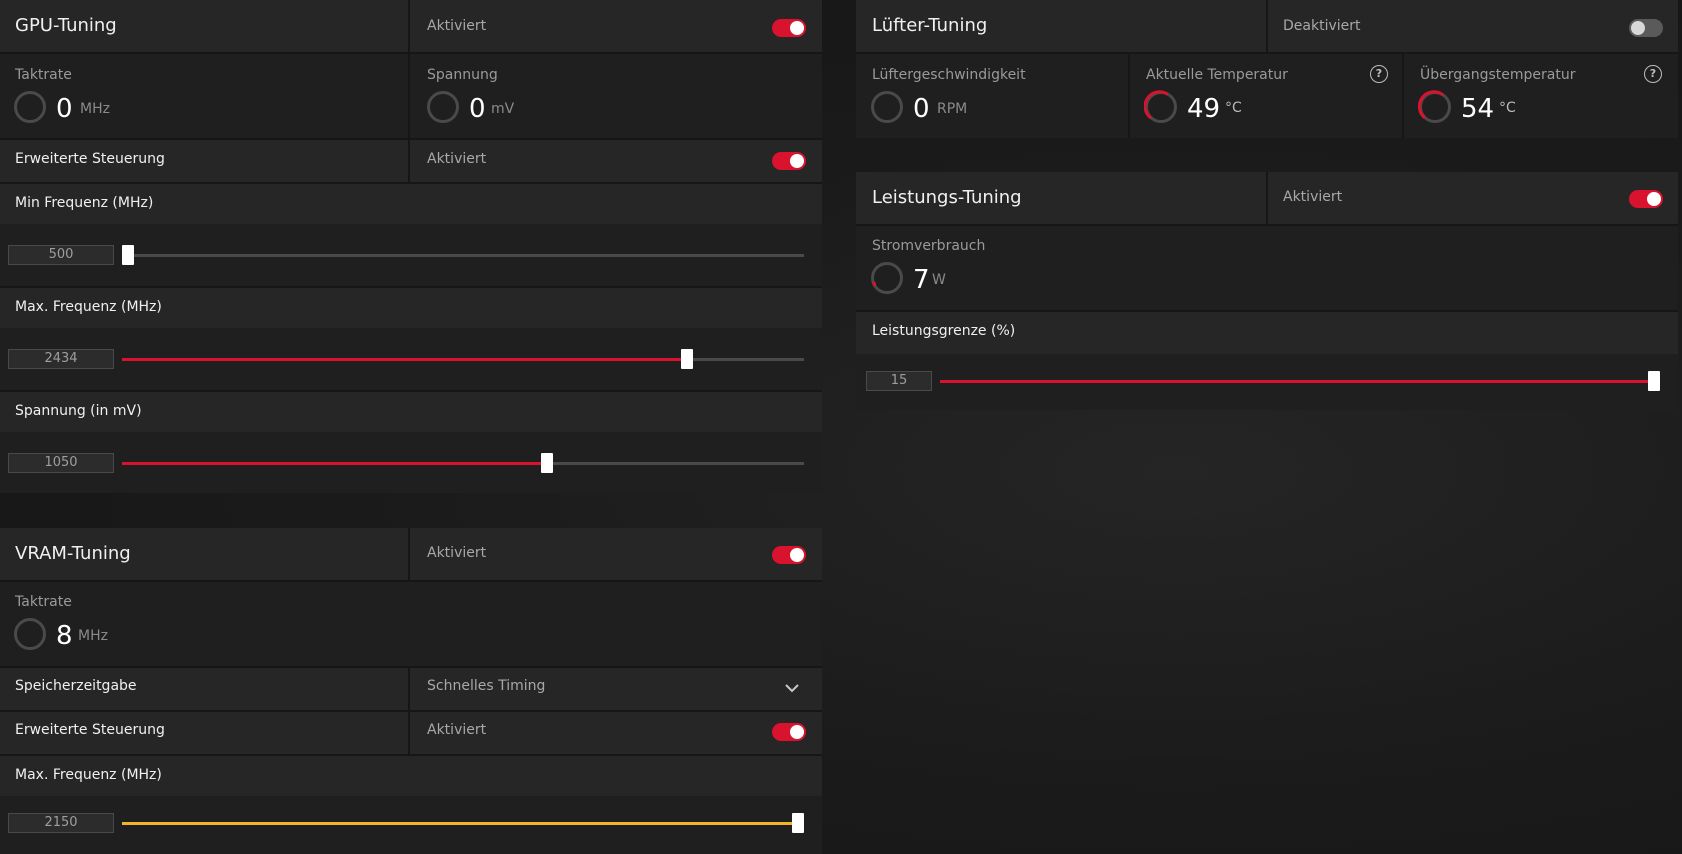 Image resolution: width=1682 pixels, height=854 pixels. Describe the element at coordinates (457, 553) in the screenshot. I see `vram-tuning-status: Aktiviert` at that location.